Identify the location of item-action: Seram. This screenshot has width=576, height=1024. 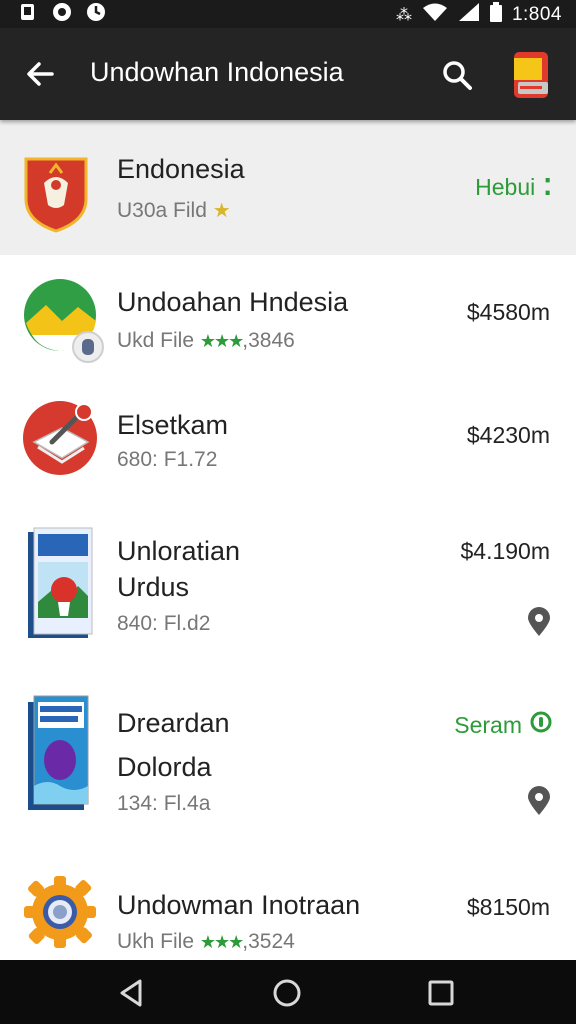
(503, 725).